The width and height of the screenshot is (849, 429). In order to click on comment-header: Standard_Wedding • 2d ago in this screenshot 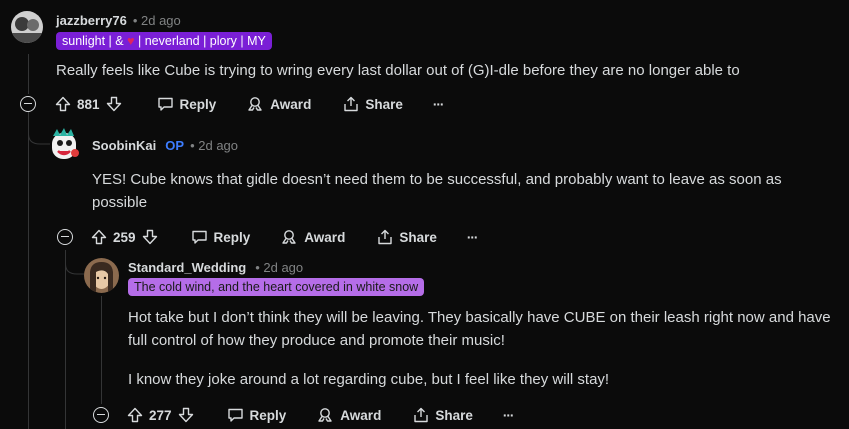, I will do `click(215, 267)`.